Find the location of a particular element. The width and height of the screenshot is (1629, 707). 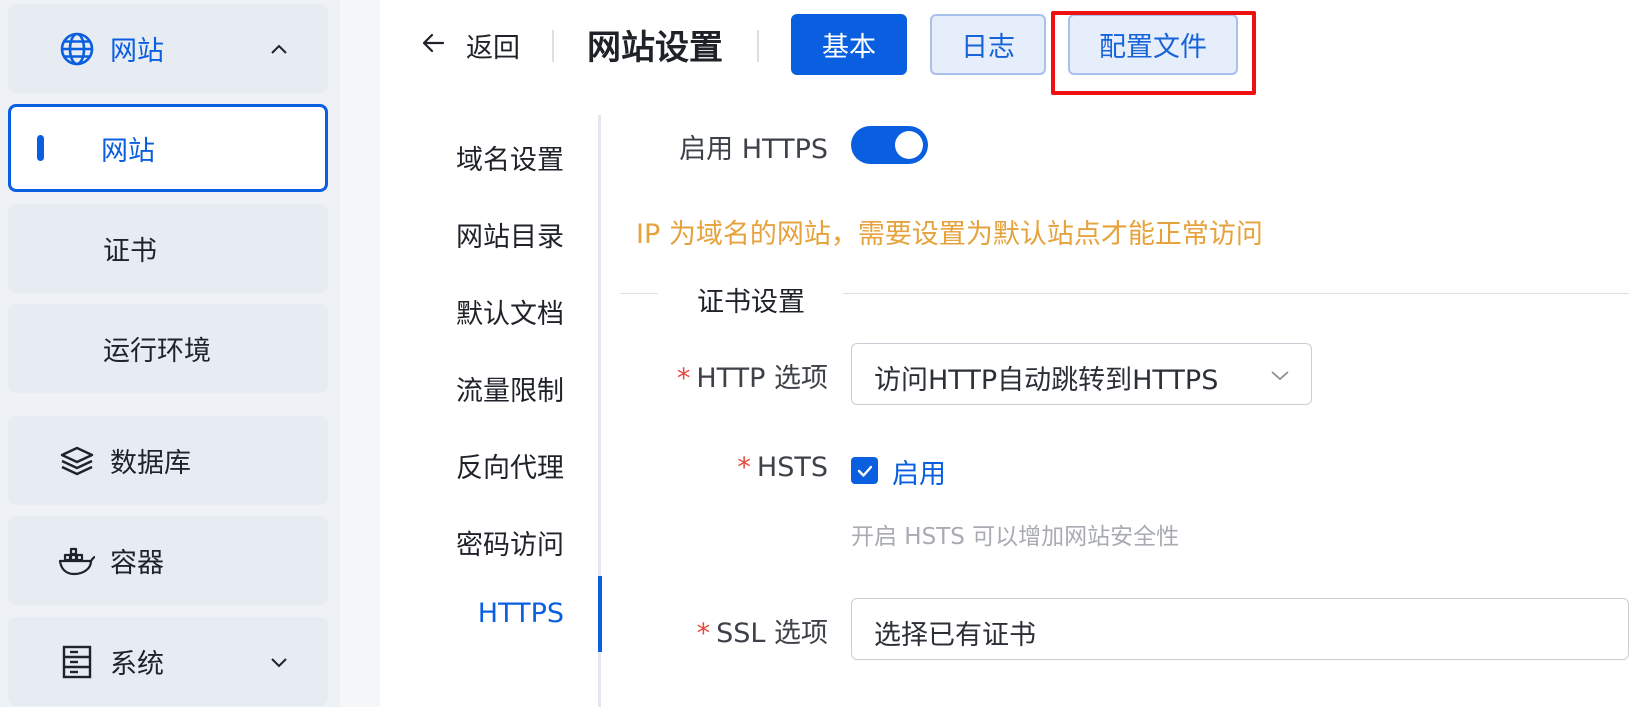

subnav-traffic-limit: 流量限制 is located at coordinates (489, 388).